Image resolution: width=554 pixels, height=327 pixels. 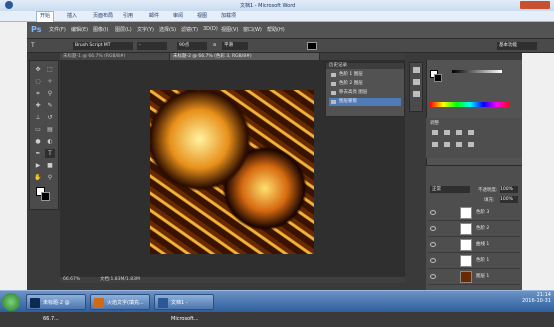 What do you see at coordinates (252, 29) in the screenshot?
I see `menu-window: 窗口(W)` at bounding box center [252, 29].